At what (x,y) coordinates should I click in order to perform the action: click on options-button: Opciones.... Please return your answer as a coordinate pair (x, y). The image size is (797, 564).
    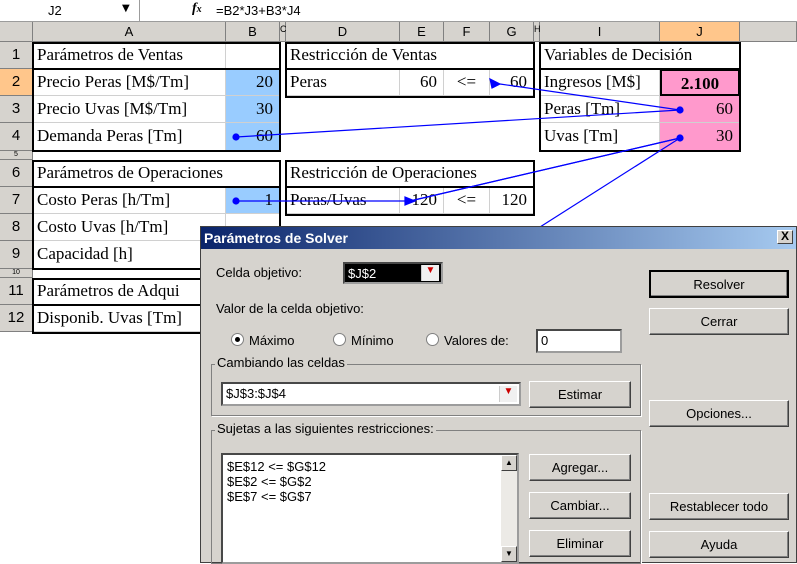
    Looking at the image, I should click on (719, 413).